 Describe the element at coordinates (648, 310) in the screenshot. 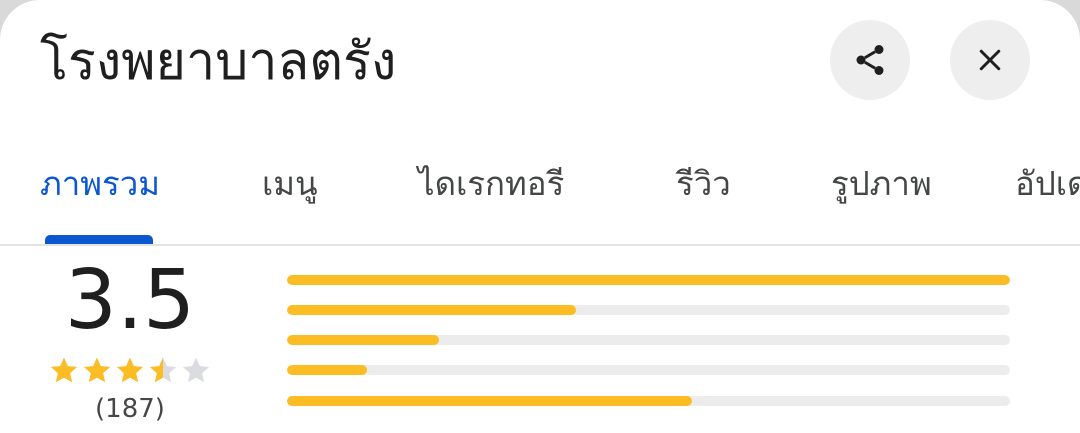

I see `rating-bar-4-star` at that location.